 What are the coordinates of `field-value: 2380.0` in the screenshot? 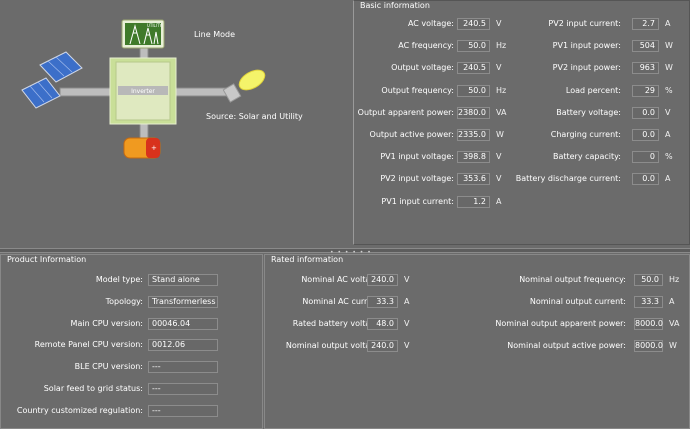 It's located at (473, 112).